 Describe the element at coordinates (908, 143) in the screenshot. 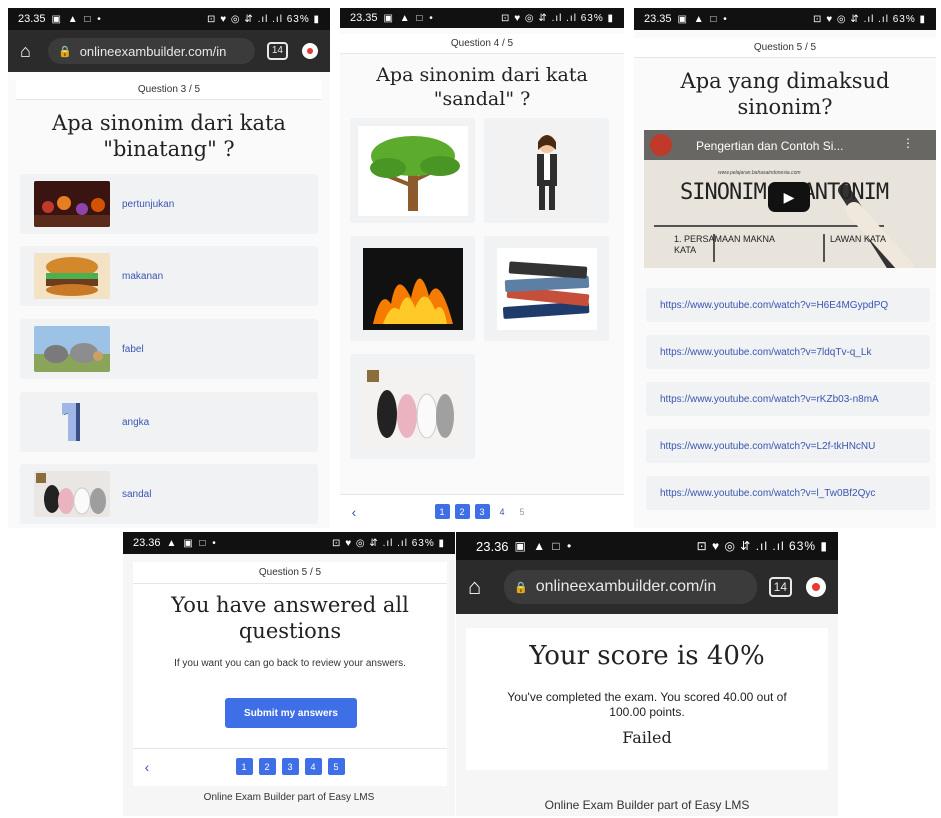

I see `video-menu-icon: ⋮` at that location.